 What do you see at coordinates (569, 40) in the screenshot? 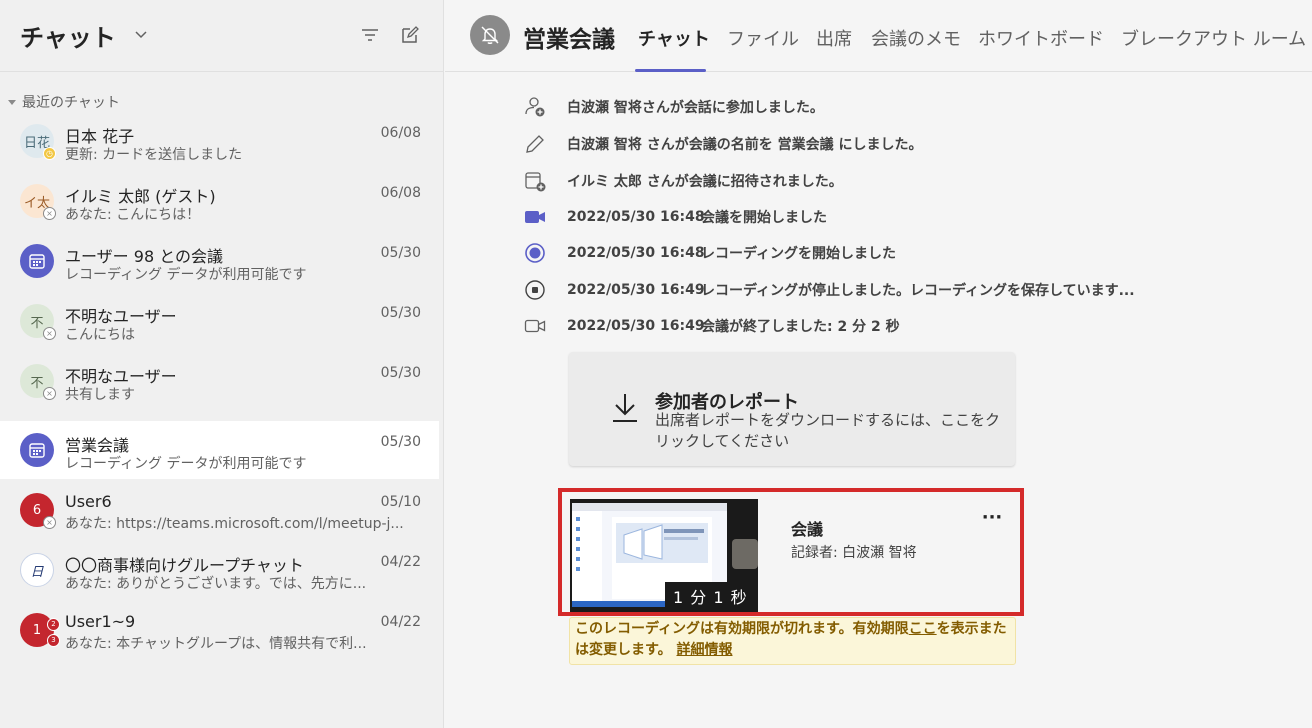
I see `meeting-title: 営業会議` at bounding box center [569, 40].